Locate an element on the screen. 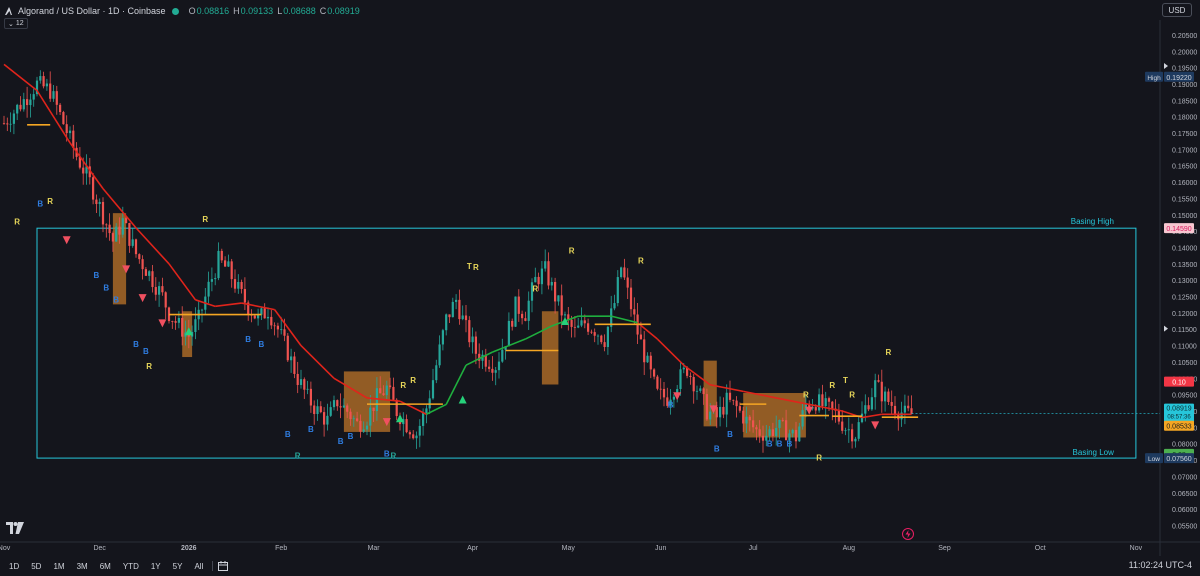  range-ytd: YTD is located at coordinates (131, 566).